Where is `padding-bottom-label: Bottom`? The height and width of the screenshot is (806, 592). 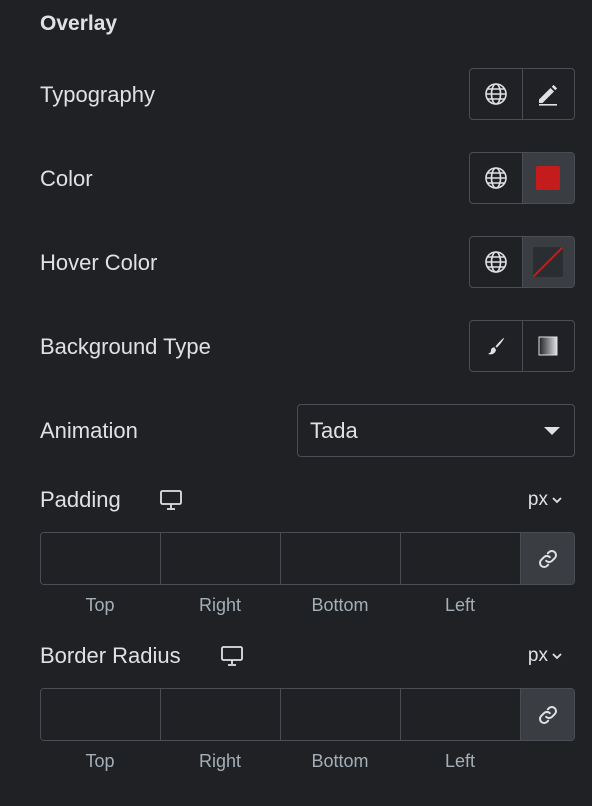
padding-bottom-label: Bottom is located at coordinates (340, 605).